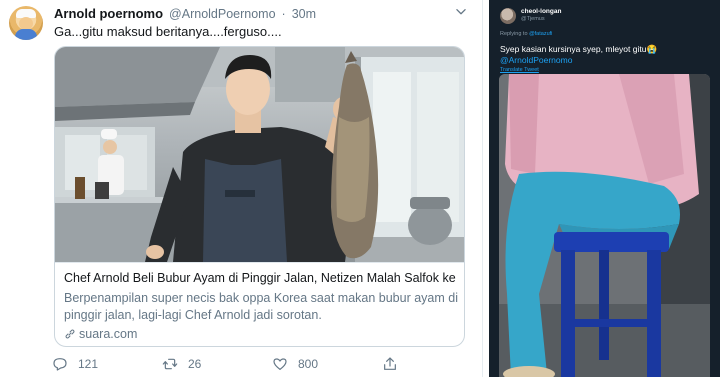 The image size is (720, 377). What do you see at coordinates (541, 34) in the screenshot?
I see `replying-to-handle: @fatazufi` at bounding box center [541, 34].